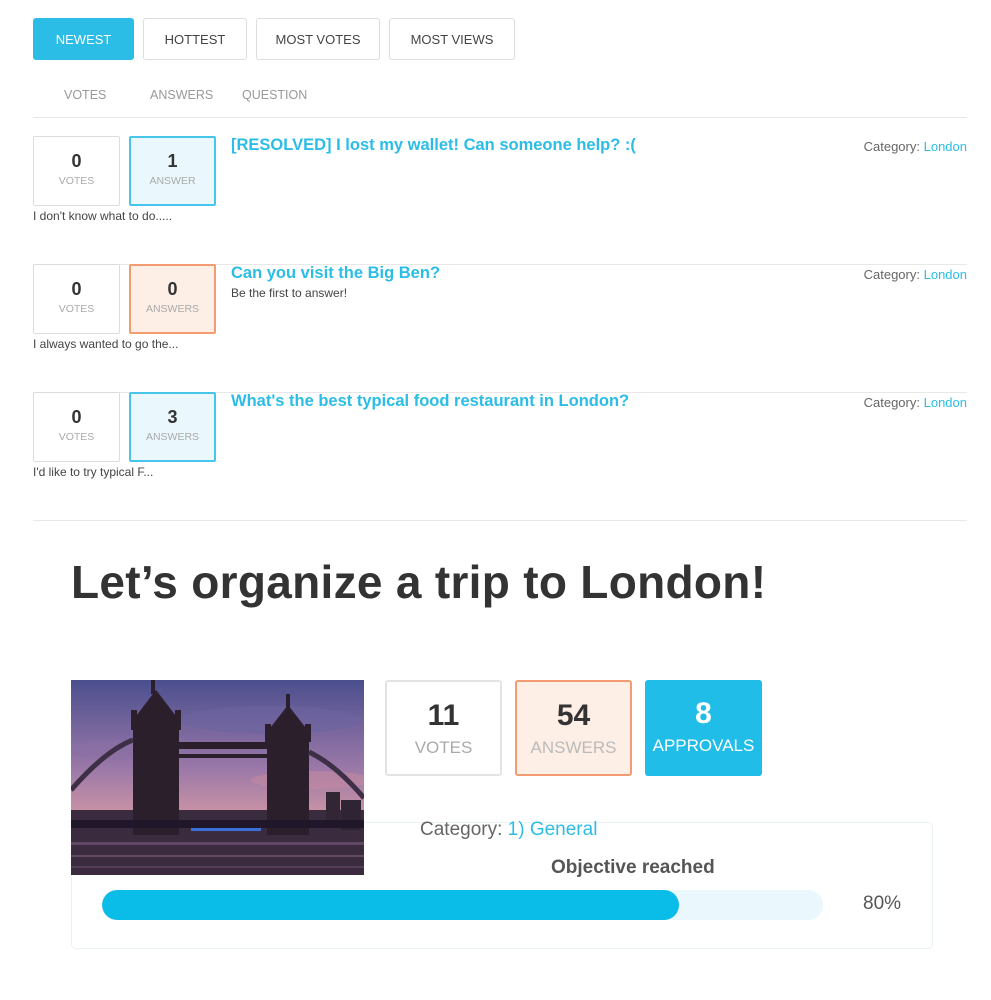  What do you see at coordinates (703, 745) in the screenshot?
I see `approvals-stat-label: APPROVALS` at bounding box center [703, 745].